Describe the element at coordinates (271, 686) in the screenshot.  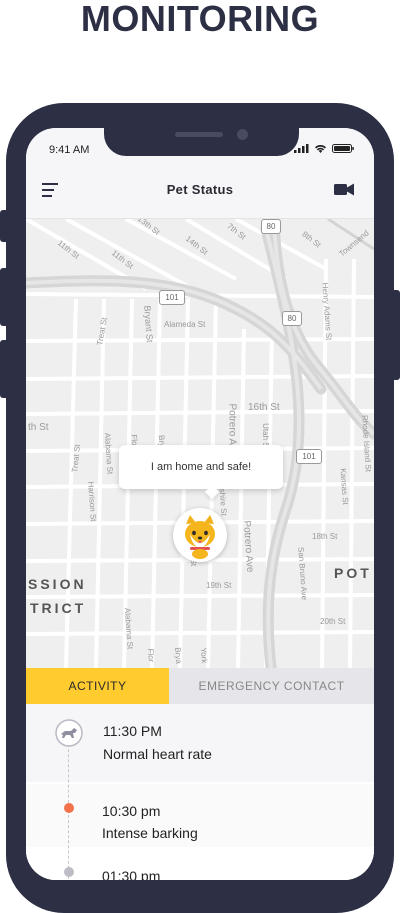
I see `tab-emergency-contact: EMERGENCY CONTACT` at that location.